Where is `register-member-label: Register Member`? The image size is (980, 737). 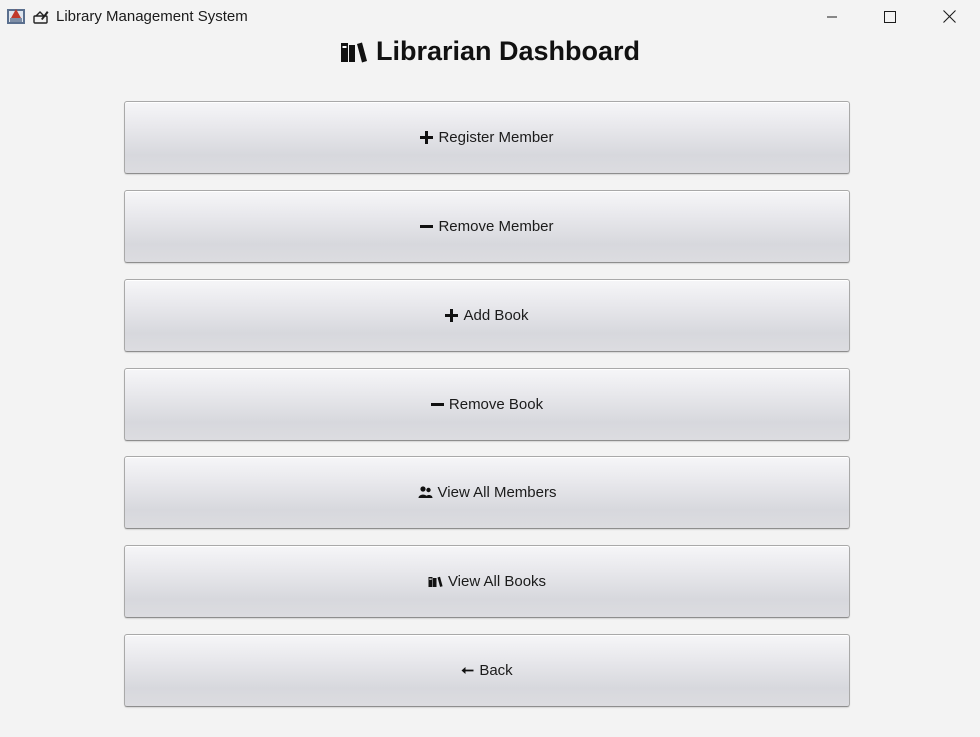 register-member-label: Register Member is located at coordinates (496, 137).